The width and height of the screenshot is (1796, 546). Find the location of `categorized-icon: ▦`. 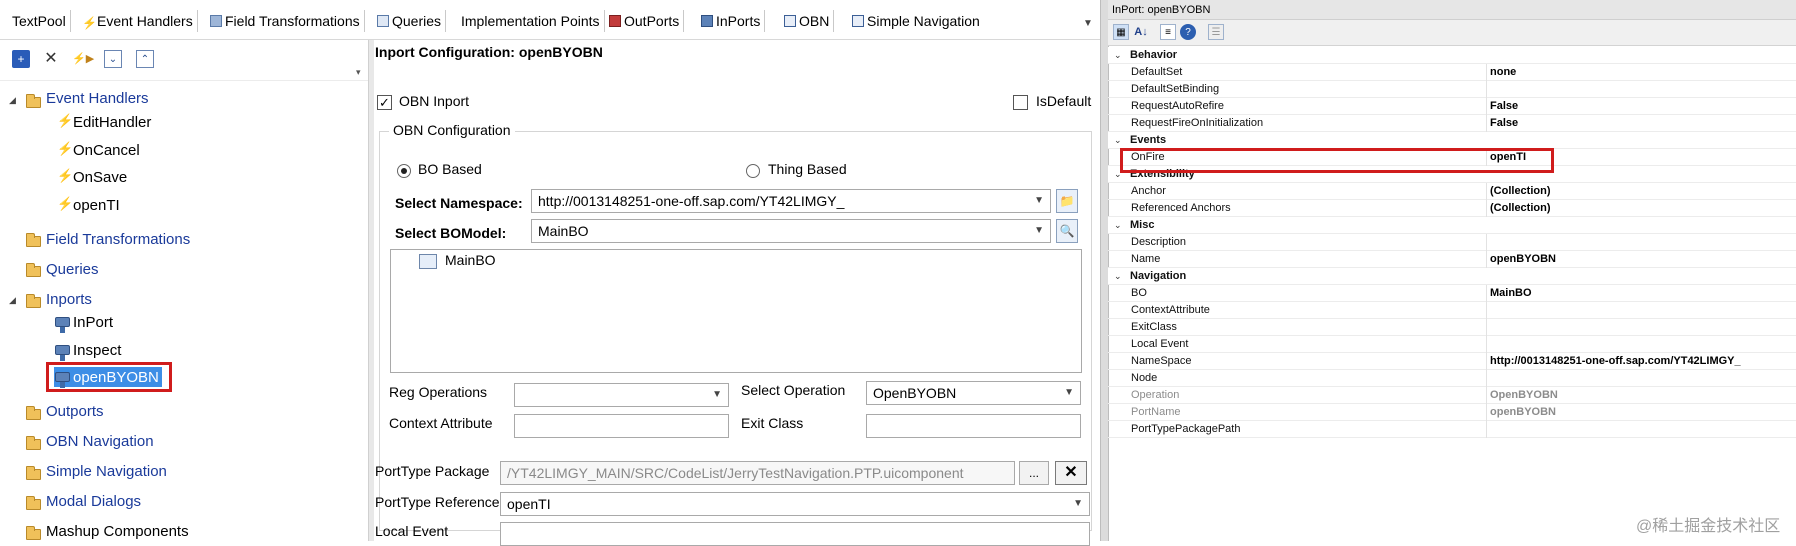

categorized-icon: ▦ is located at coordinates (1121, 32).